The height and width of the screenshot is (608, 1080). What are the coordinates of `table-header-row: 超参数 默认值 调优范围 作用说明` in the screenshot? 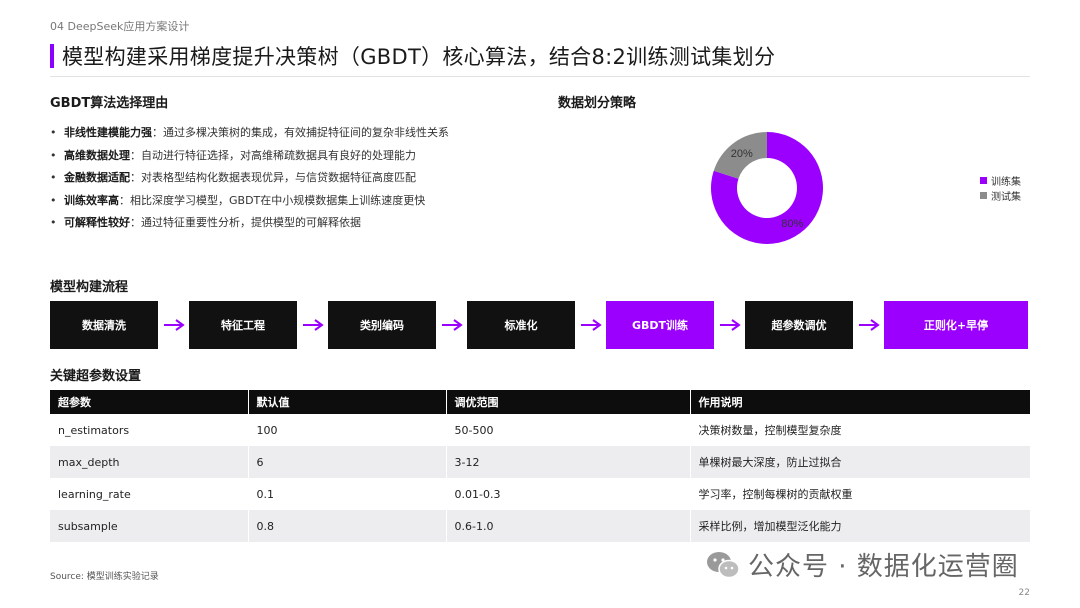 It's located at (540, 402).